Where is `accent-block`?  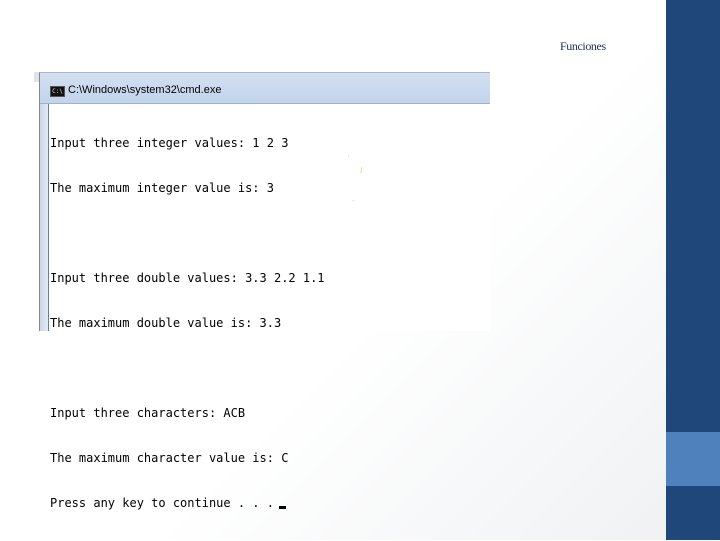 accent-block is located at coordinates (693, 459).